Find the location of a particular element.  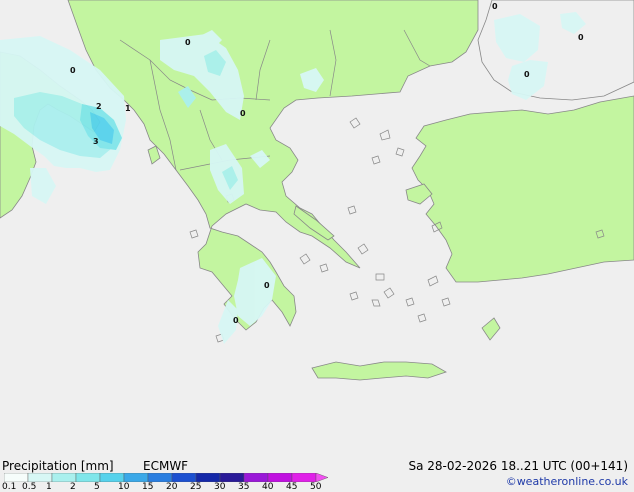

scale-tick-label: 35 is located at coordinates (244, 487).